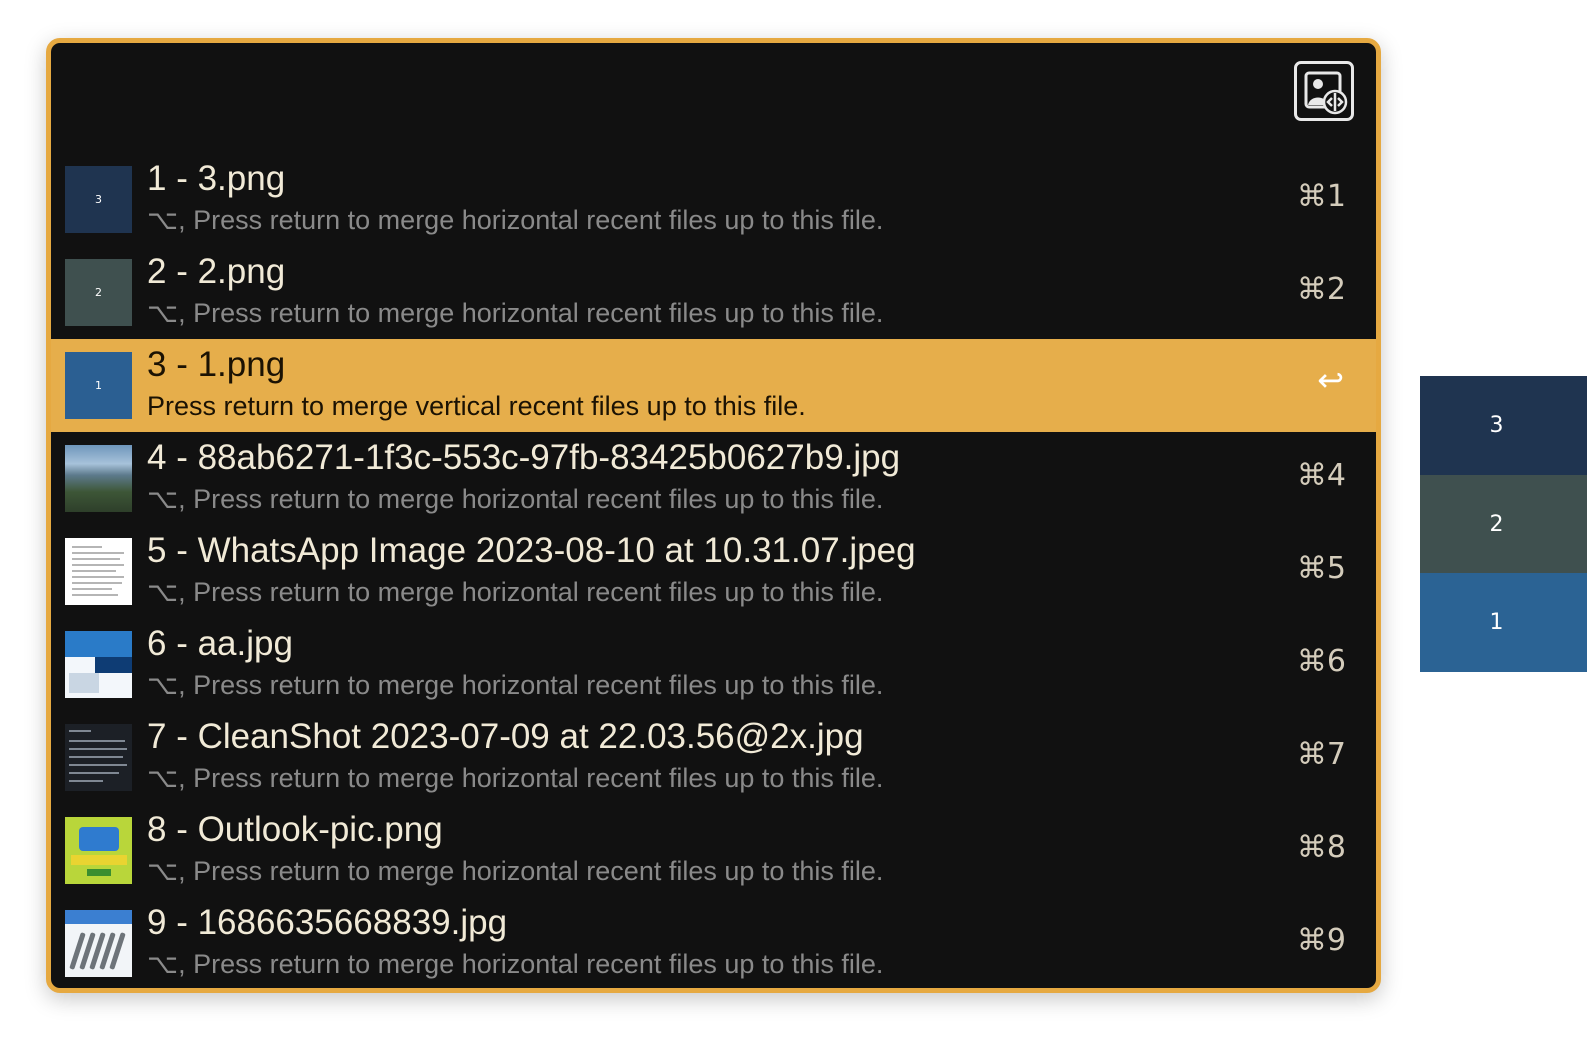 The width and height of the screenshot is (1587, 1062). What do you see at coordinates (216, 271) in the screenshot?
I see `result-title: 2 - 2.png` at bounding box center [216, 271].